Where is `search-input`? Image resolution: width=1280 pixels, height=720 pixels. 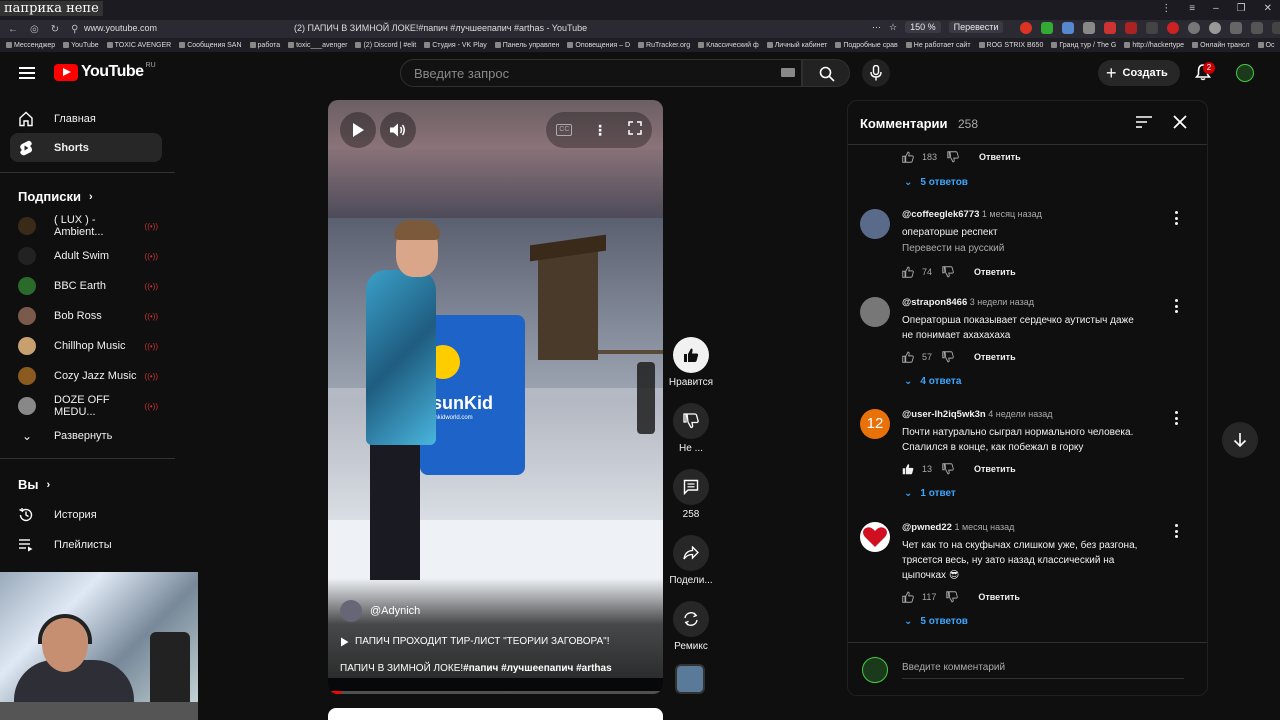
search-input is located at coordinates (581, 73).